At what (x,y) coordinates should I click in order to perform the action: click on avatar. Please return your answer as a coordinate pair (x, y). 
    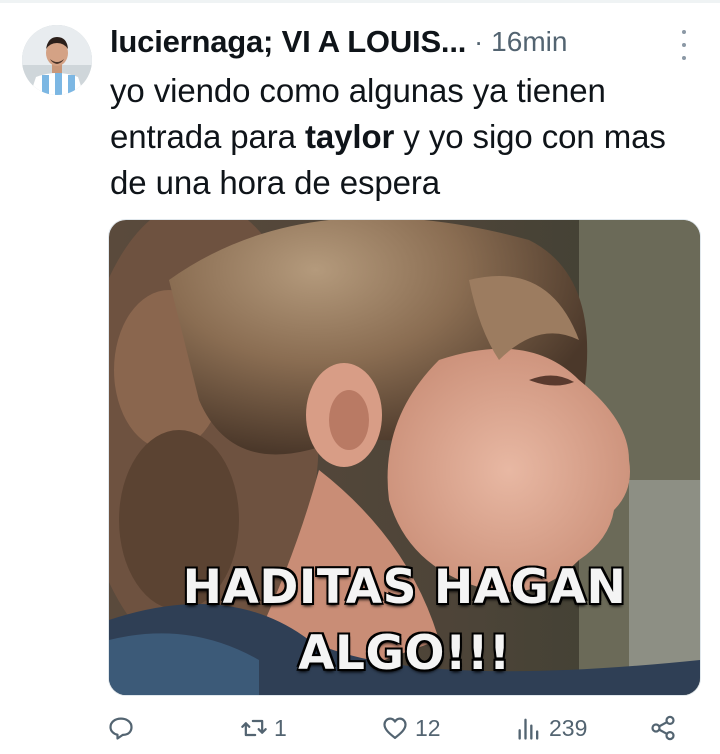
    Looking at the image, I should click on (57, 60).